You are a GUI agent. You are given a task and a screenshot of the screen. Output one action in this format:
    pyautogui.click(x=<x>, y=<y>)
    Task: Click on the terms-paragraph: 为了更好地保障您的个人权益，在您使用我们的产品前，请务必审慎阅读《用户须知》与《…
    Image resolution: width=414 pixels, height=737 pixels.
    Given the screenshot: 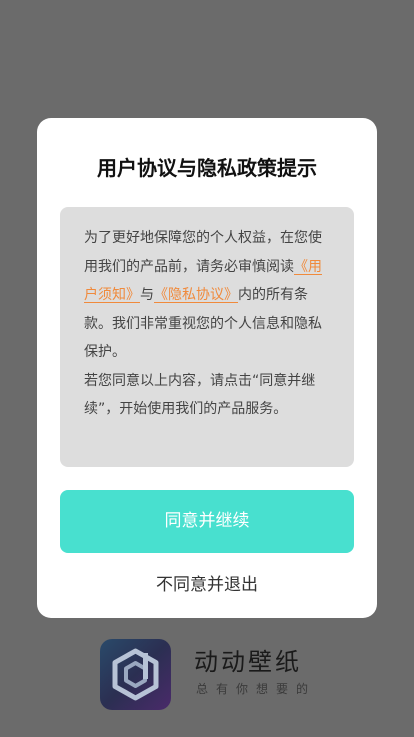 What is the action you would take?
    pyautogui.click(x=209, y=295)
    